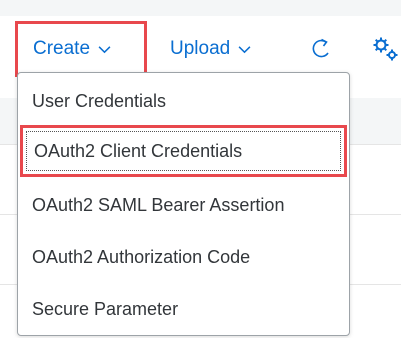 Image resolution: width=401 pixels, height=338 pixels. Describe the element at coordinates (183, 101) in the screenshot. I see `menu-item-user-credentials: User Credentials` at that location.